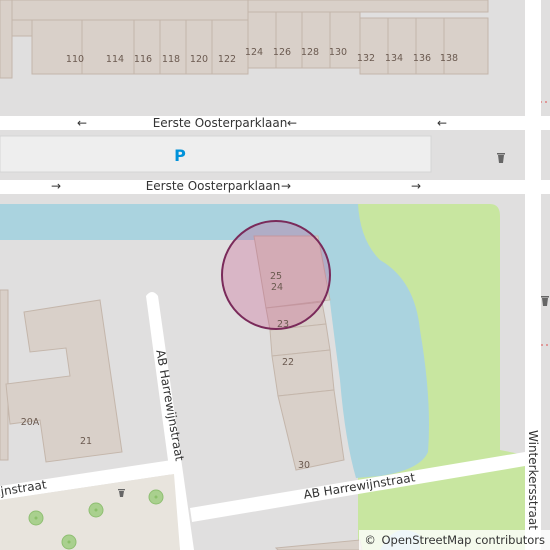 This screenshot has height=550, width=550. What do you see at coordinates (283, 324) in the screenshot?
I see `house-number: 23` at bounding box center [283, 324].